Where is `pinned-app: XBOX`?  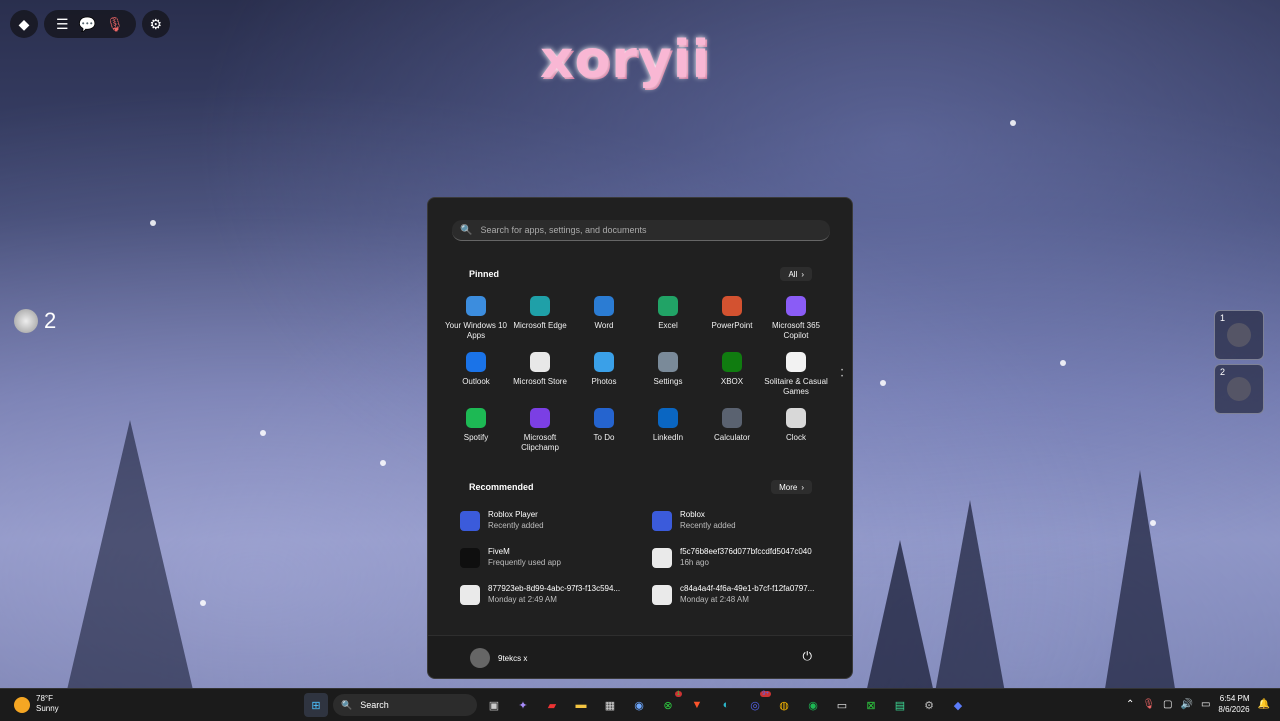 pinned-app: XBOX is located at coordinates (732, 380).